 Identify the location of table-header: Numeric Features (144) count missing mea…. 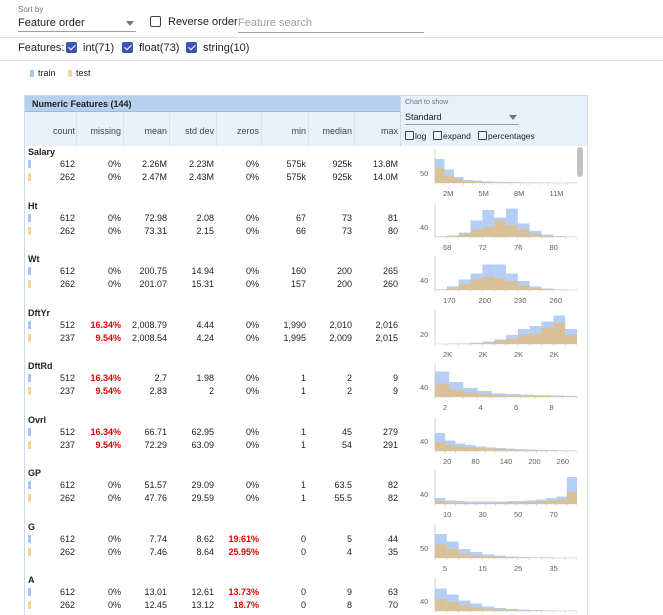
(306, 121).